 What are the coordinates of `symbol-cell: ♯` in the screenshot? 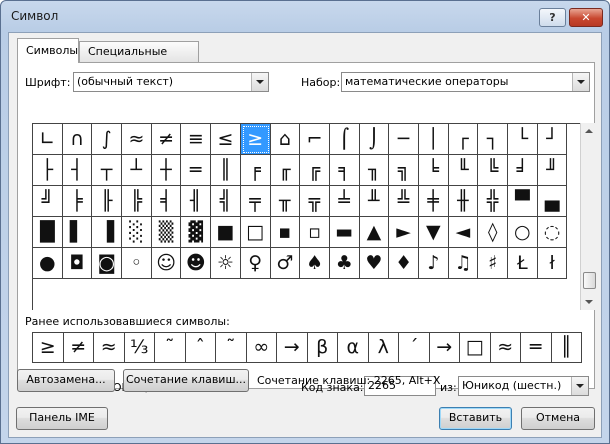 It's located at (493, 263).